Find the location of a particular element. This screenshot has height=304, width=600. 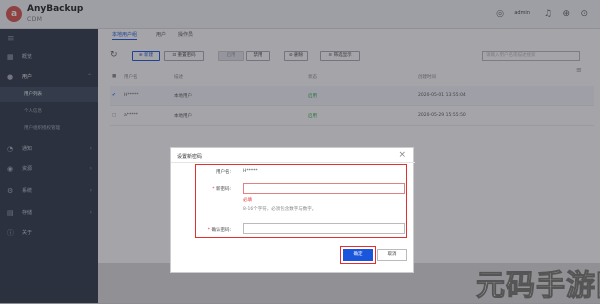

username-value: H***** is located at coordinates (250, 171).